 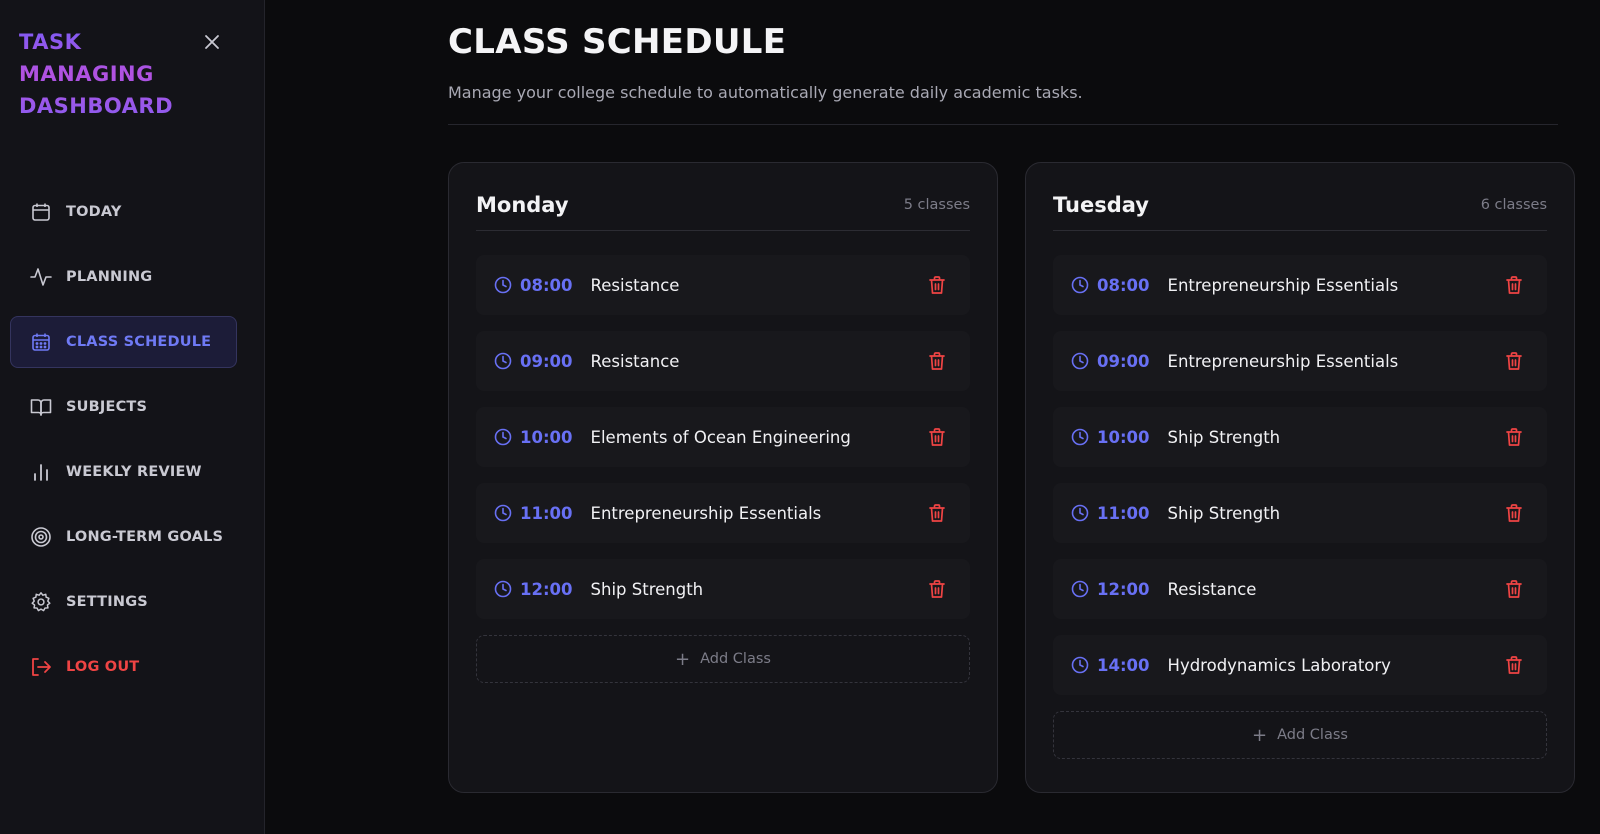 I want to click on sidebar-item-label: TODAY, so click(x=94, y=212).